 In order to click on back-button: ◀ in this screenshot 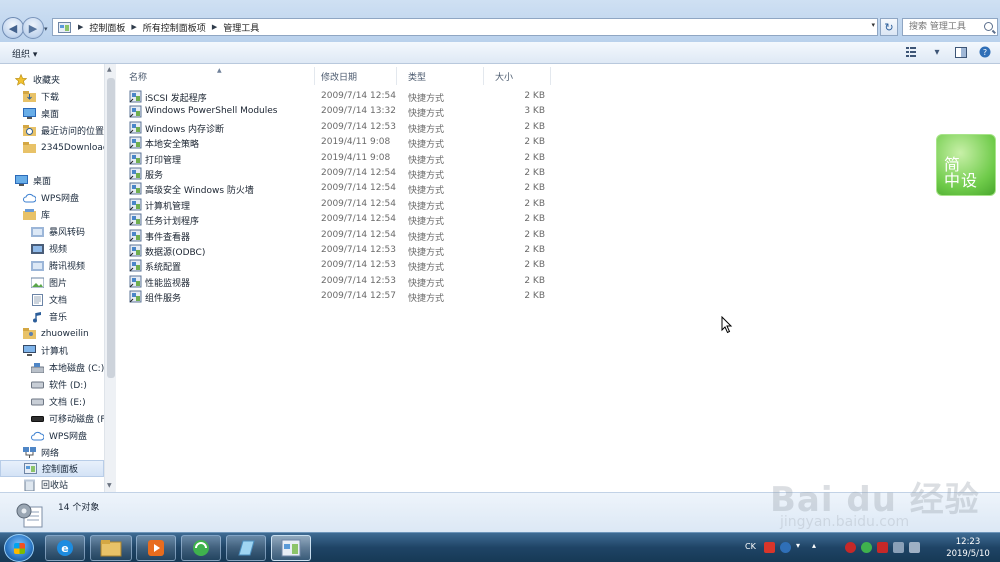, I will do `click(13, 28)`.